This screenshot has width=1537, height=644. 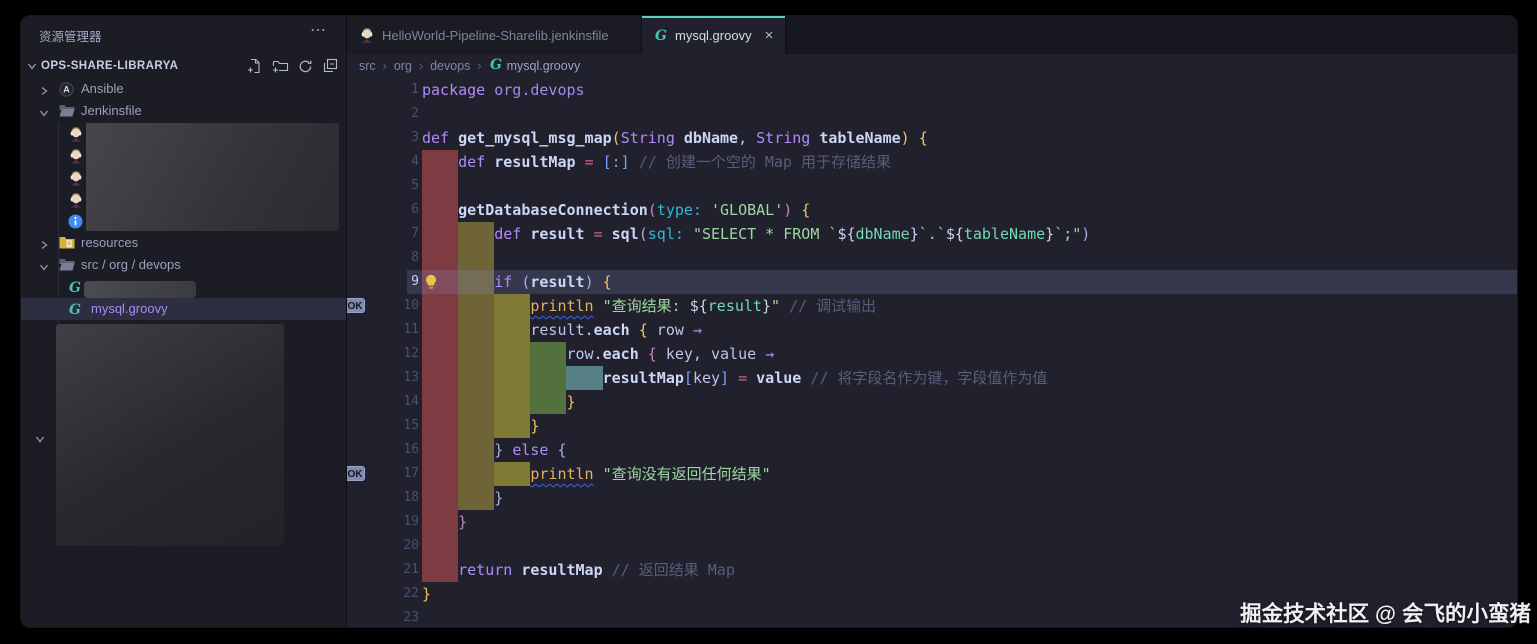 What do you see at coordinates (415, 89) in the screenshot?
I see `line-number: 1` at bounding box center [415, 89].